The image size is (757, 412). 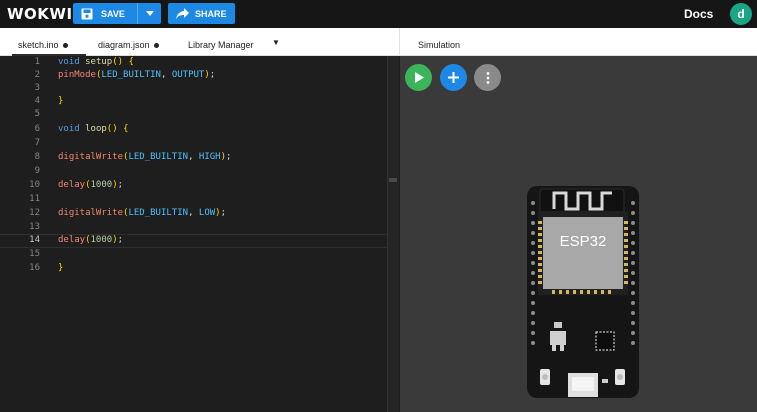 I want to click on code-line: 4 }, so click(x=199, y=102).